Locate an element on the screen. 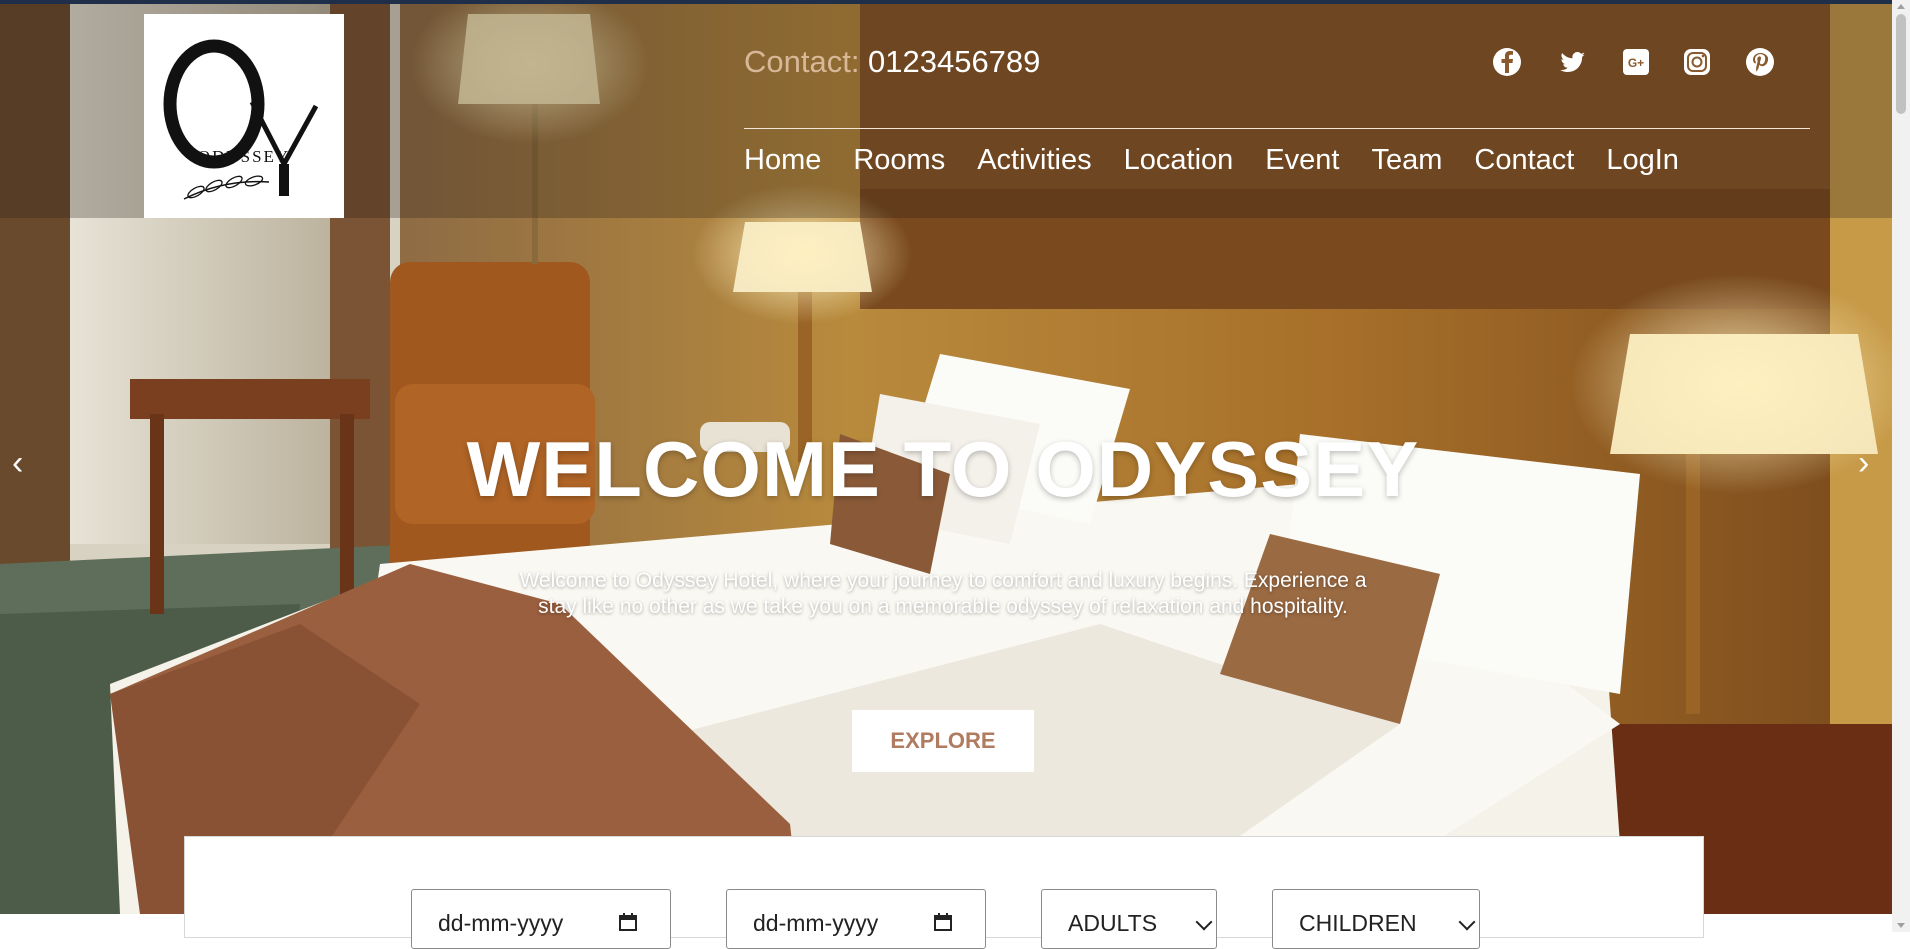 This screenshot has height=949, width=1910. nav-divider is located at coordinates (1277, 128).